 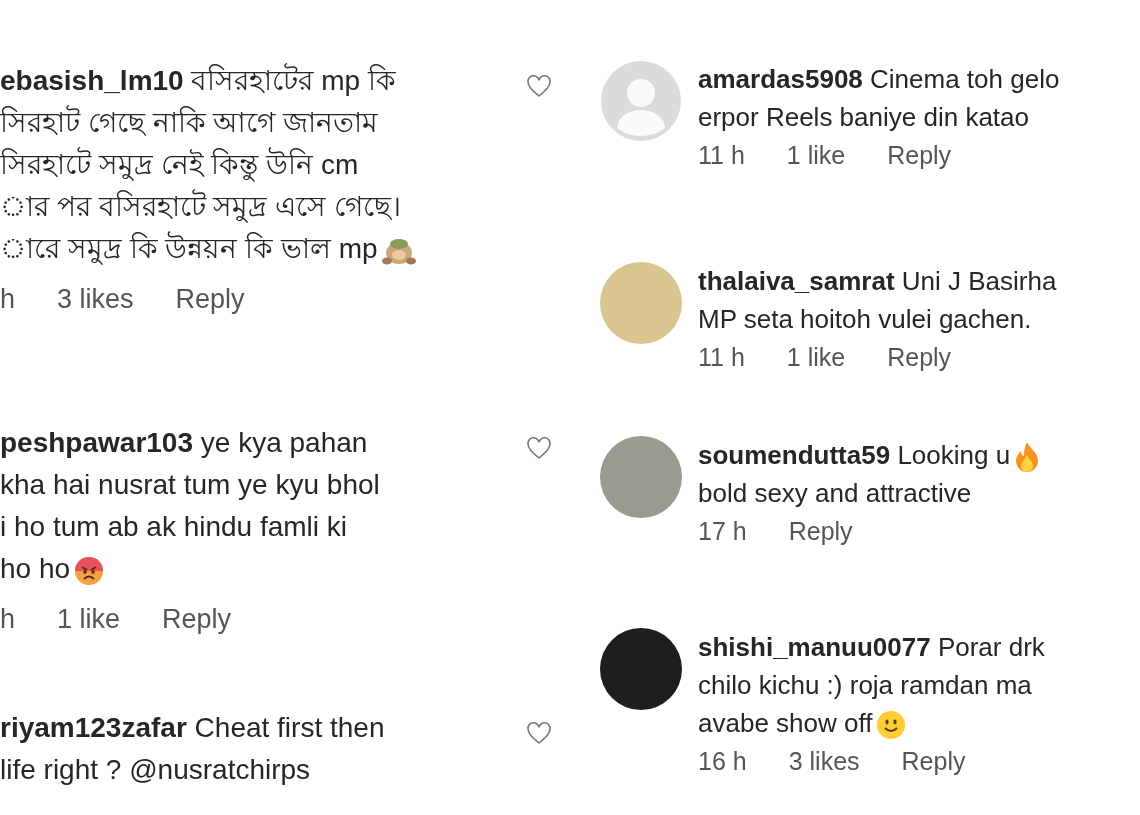 What do you see at coordinates (179, 164) in the screenshot?
I see `comment-text: সিরহাটে সমুদ্র নেই কিন্তু উনি cm` at bounding box center [179, 164].